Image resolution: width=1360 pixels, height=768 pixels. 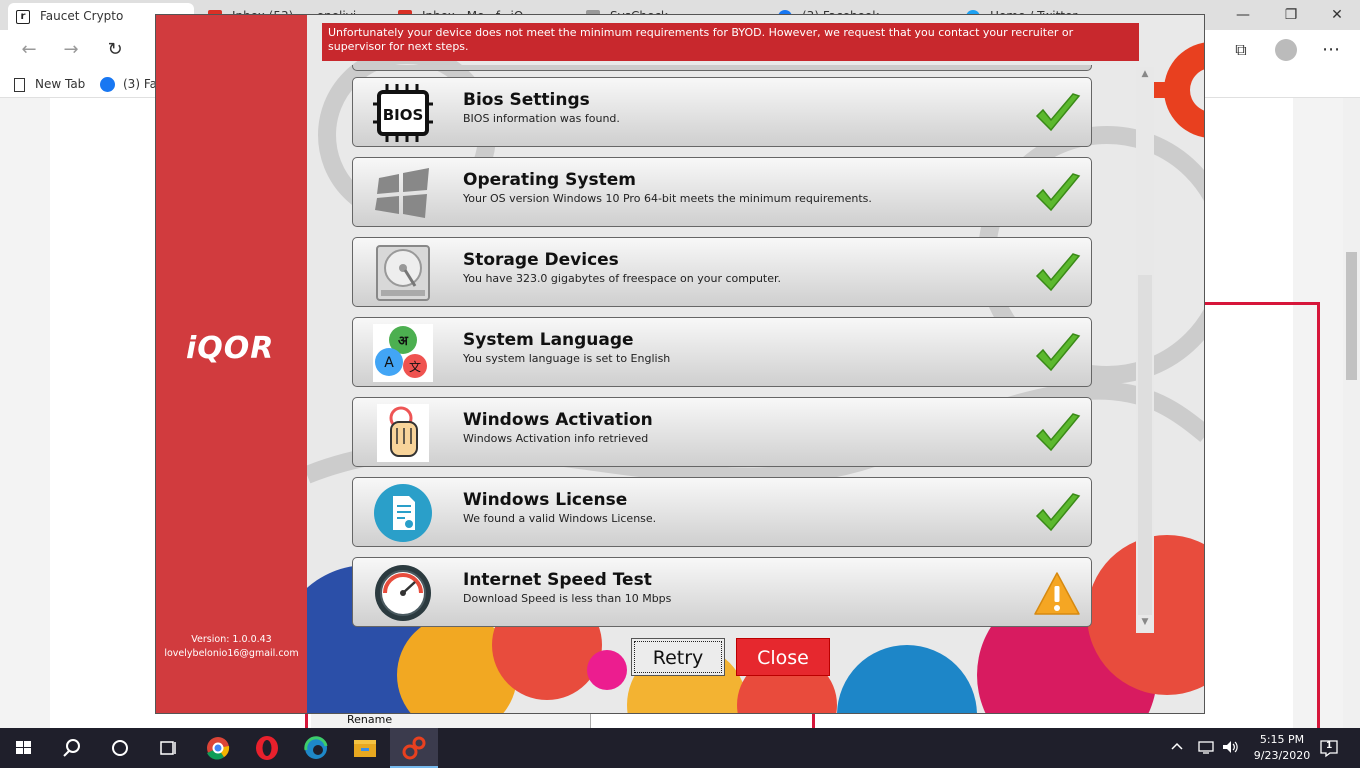 What do you see at coordinates (1282, 755) in the screenshot?
I see `clock-date: 9/23/2020` at bounding box center [1282, 755].